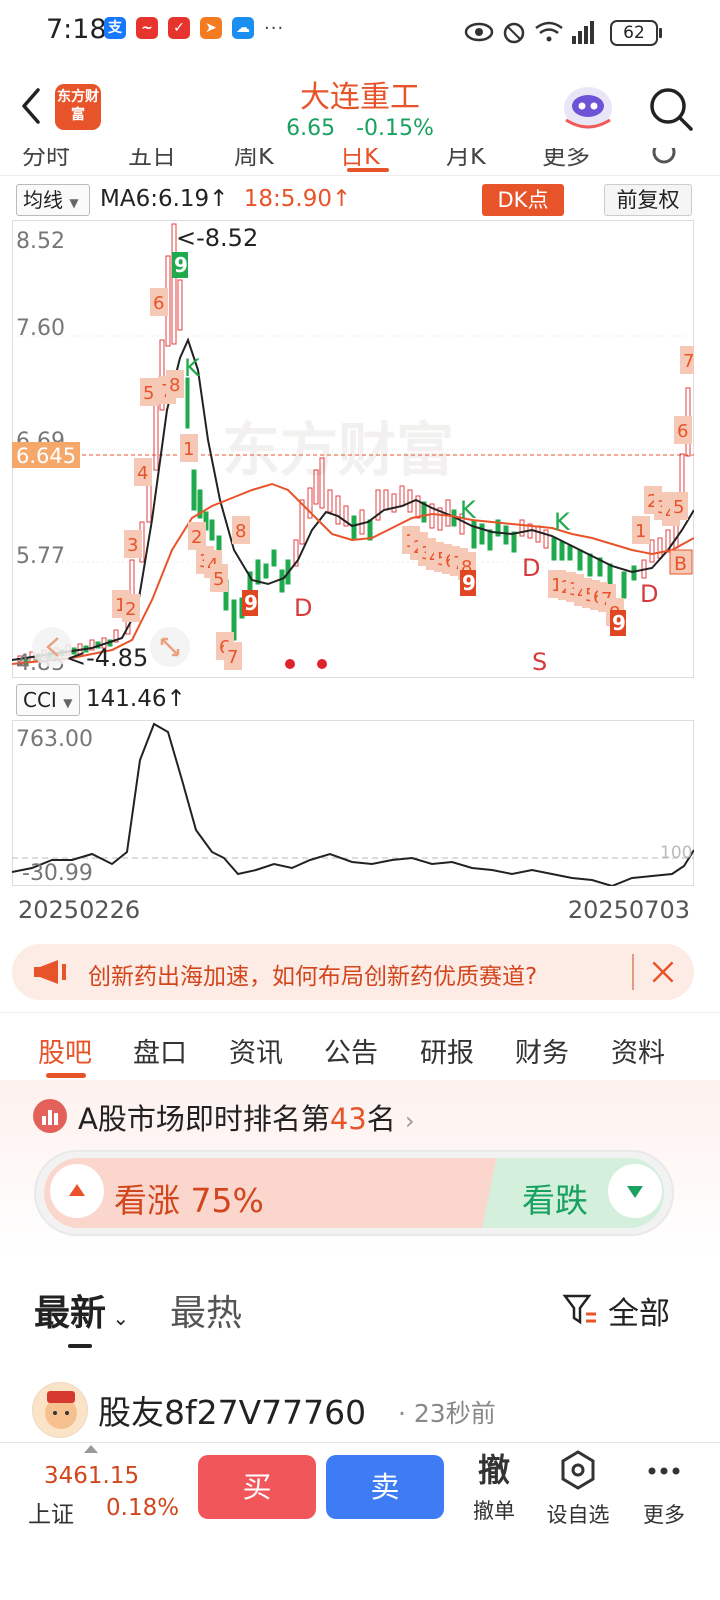 Image resolution: width=720 pixels, height=1600 pixels. I want to click on svg-text: 4, so click(142, 473).